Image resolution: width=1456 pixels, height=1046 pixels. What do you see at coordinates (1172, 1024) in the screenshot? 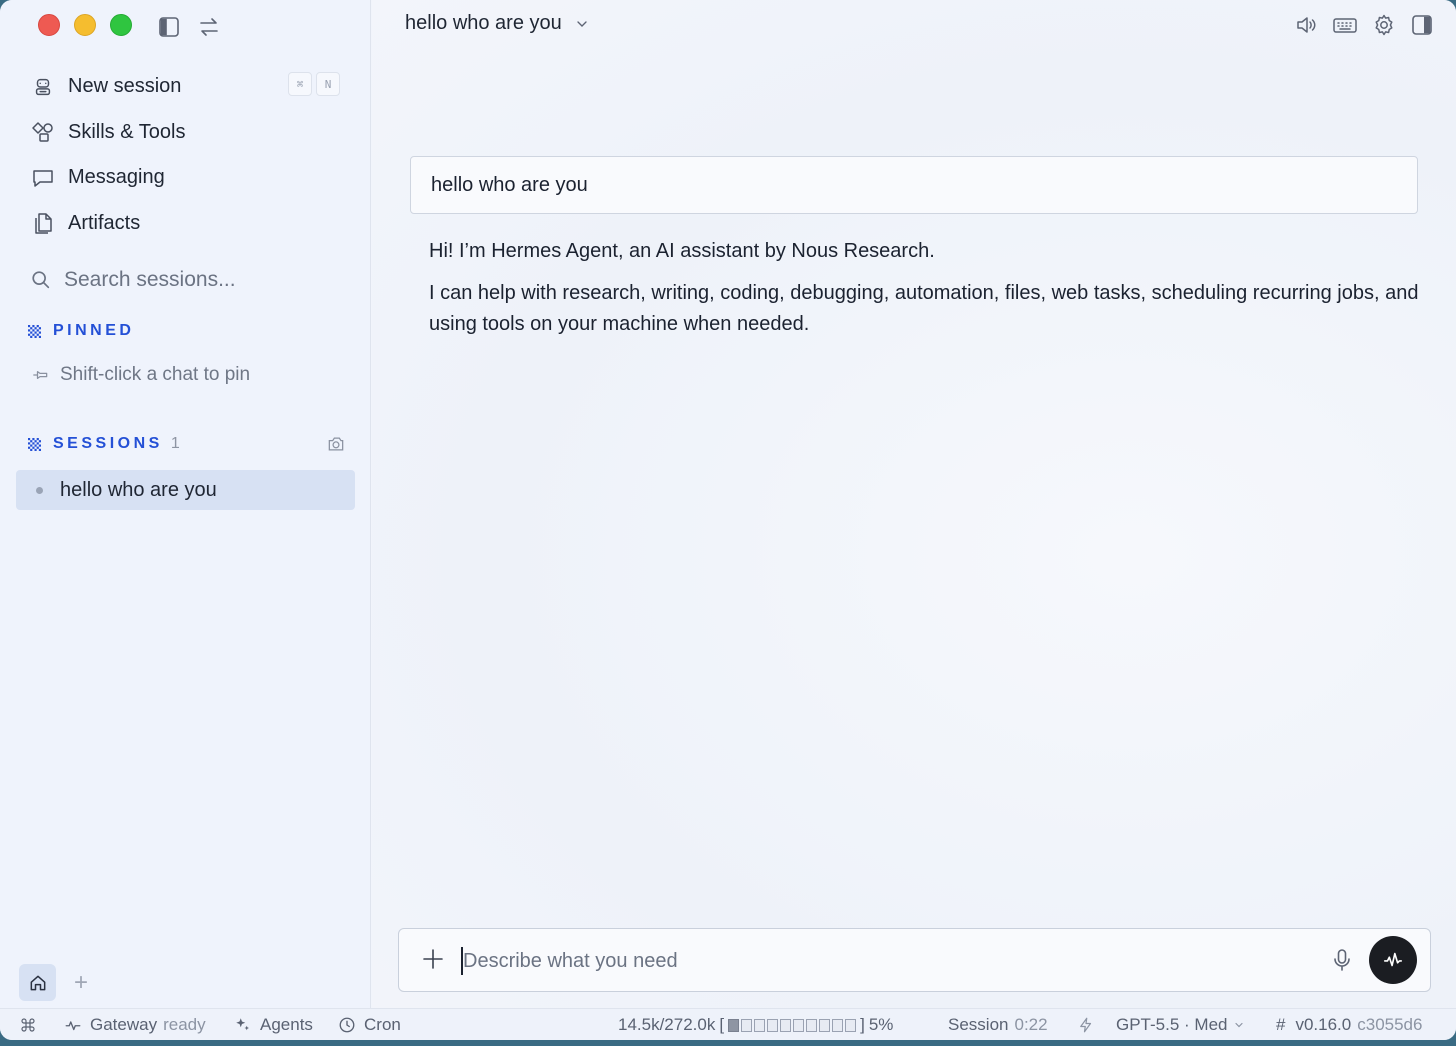
I see `model-label: GPT-5.5 · Med` at bounding box center [1172, 1024].